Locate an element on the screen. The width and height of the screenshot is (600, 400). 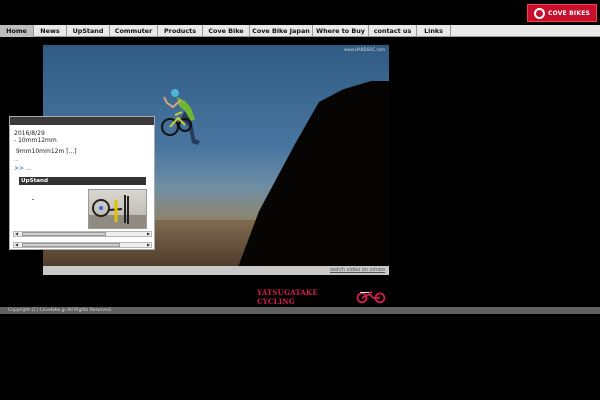
news-text-1: - 10mm12mm is located at coordinates (35, 140).